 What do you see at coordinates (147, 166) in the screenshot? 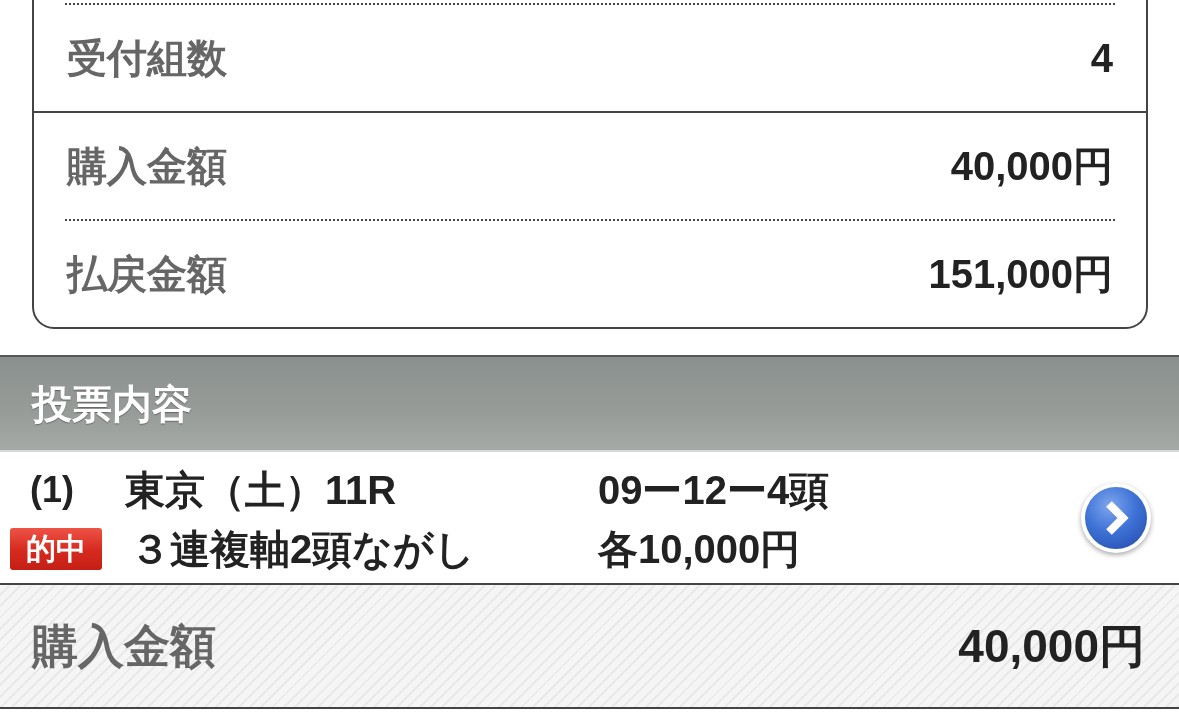
I see `summary-label: 購入金額` at bounding box center [147, 166].